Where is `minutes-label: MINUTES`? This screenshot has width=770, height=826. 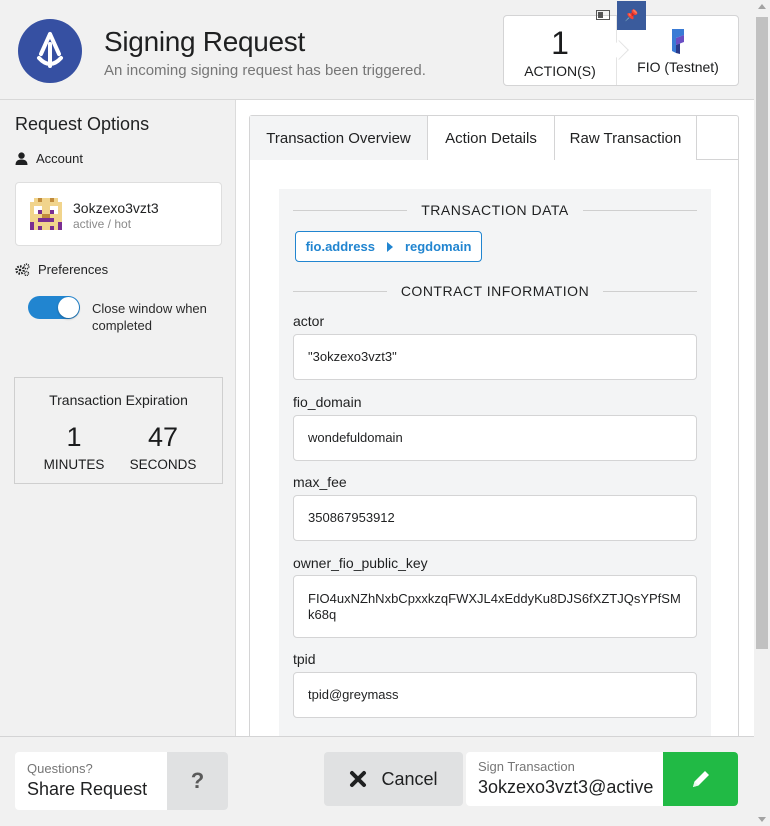 minutes-label: MINUTES is located at coordinates (74, 464).